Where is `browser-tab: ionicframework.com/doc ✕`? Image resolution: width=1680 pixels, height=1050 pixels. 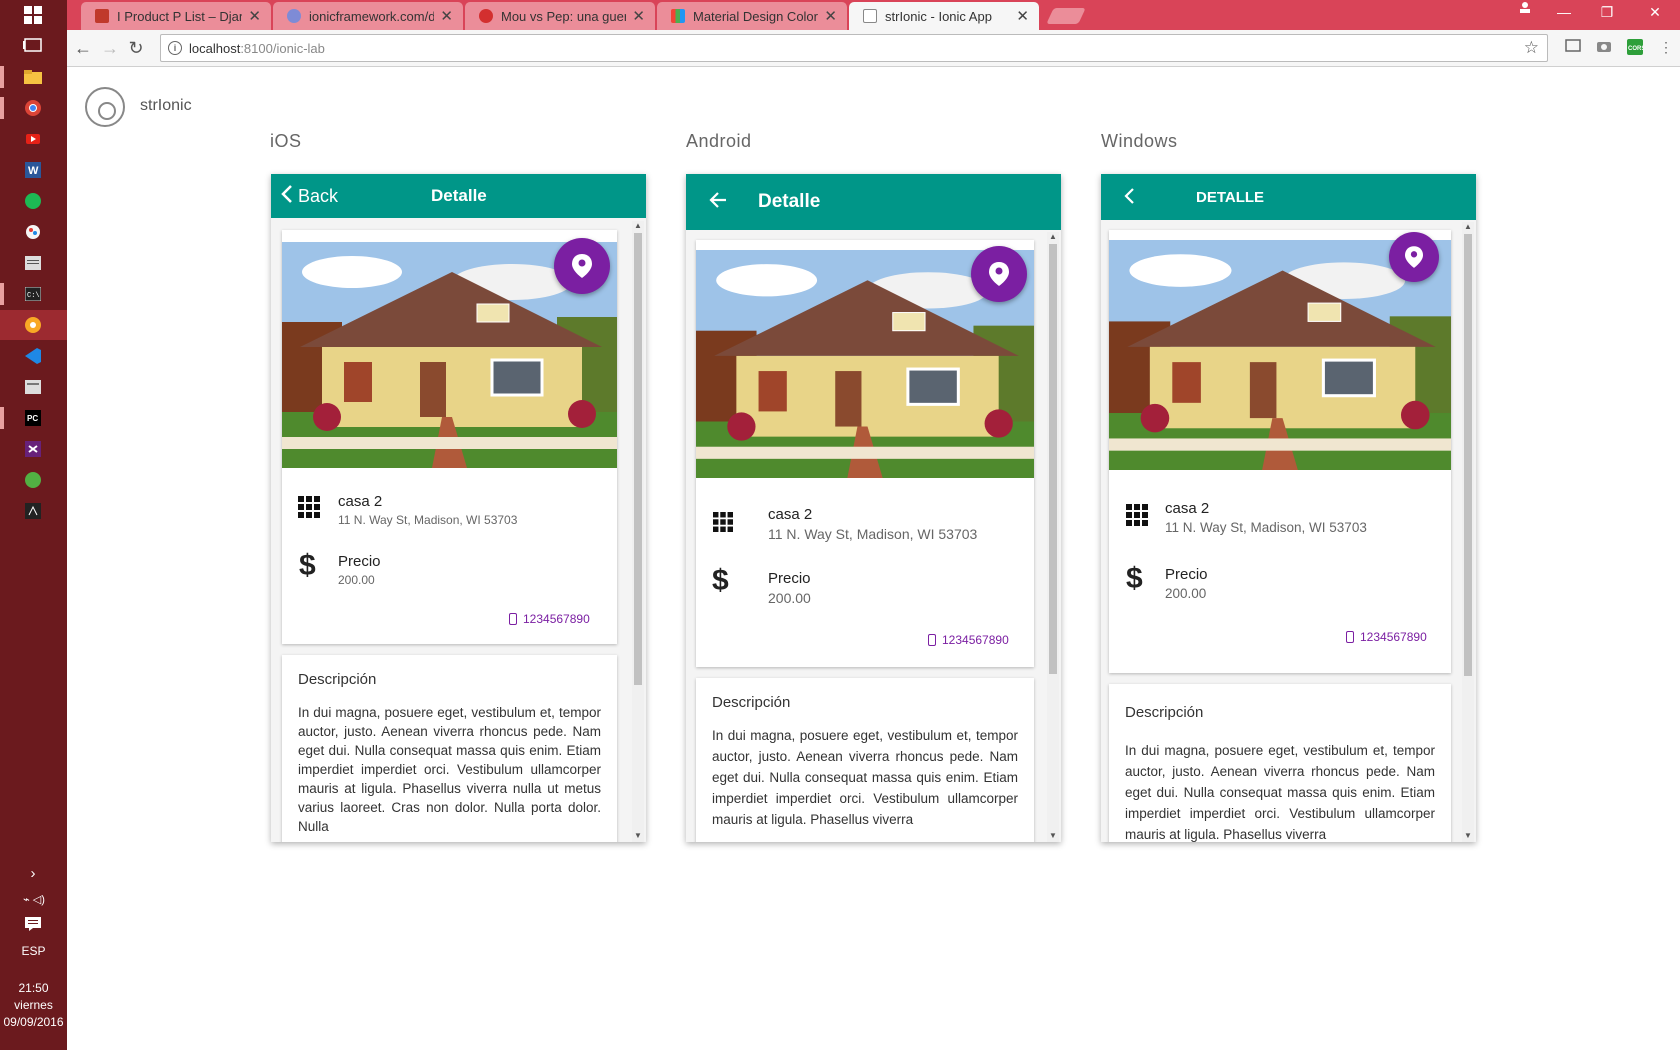 browser-tab: ionicframework.com/doc ✕ is located at coordinates (368, 16).